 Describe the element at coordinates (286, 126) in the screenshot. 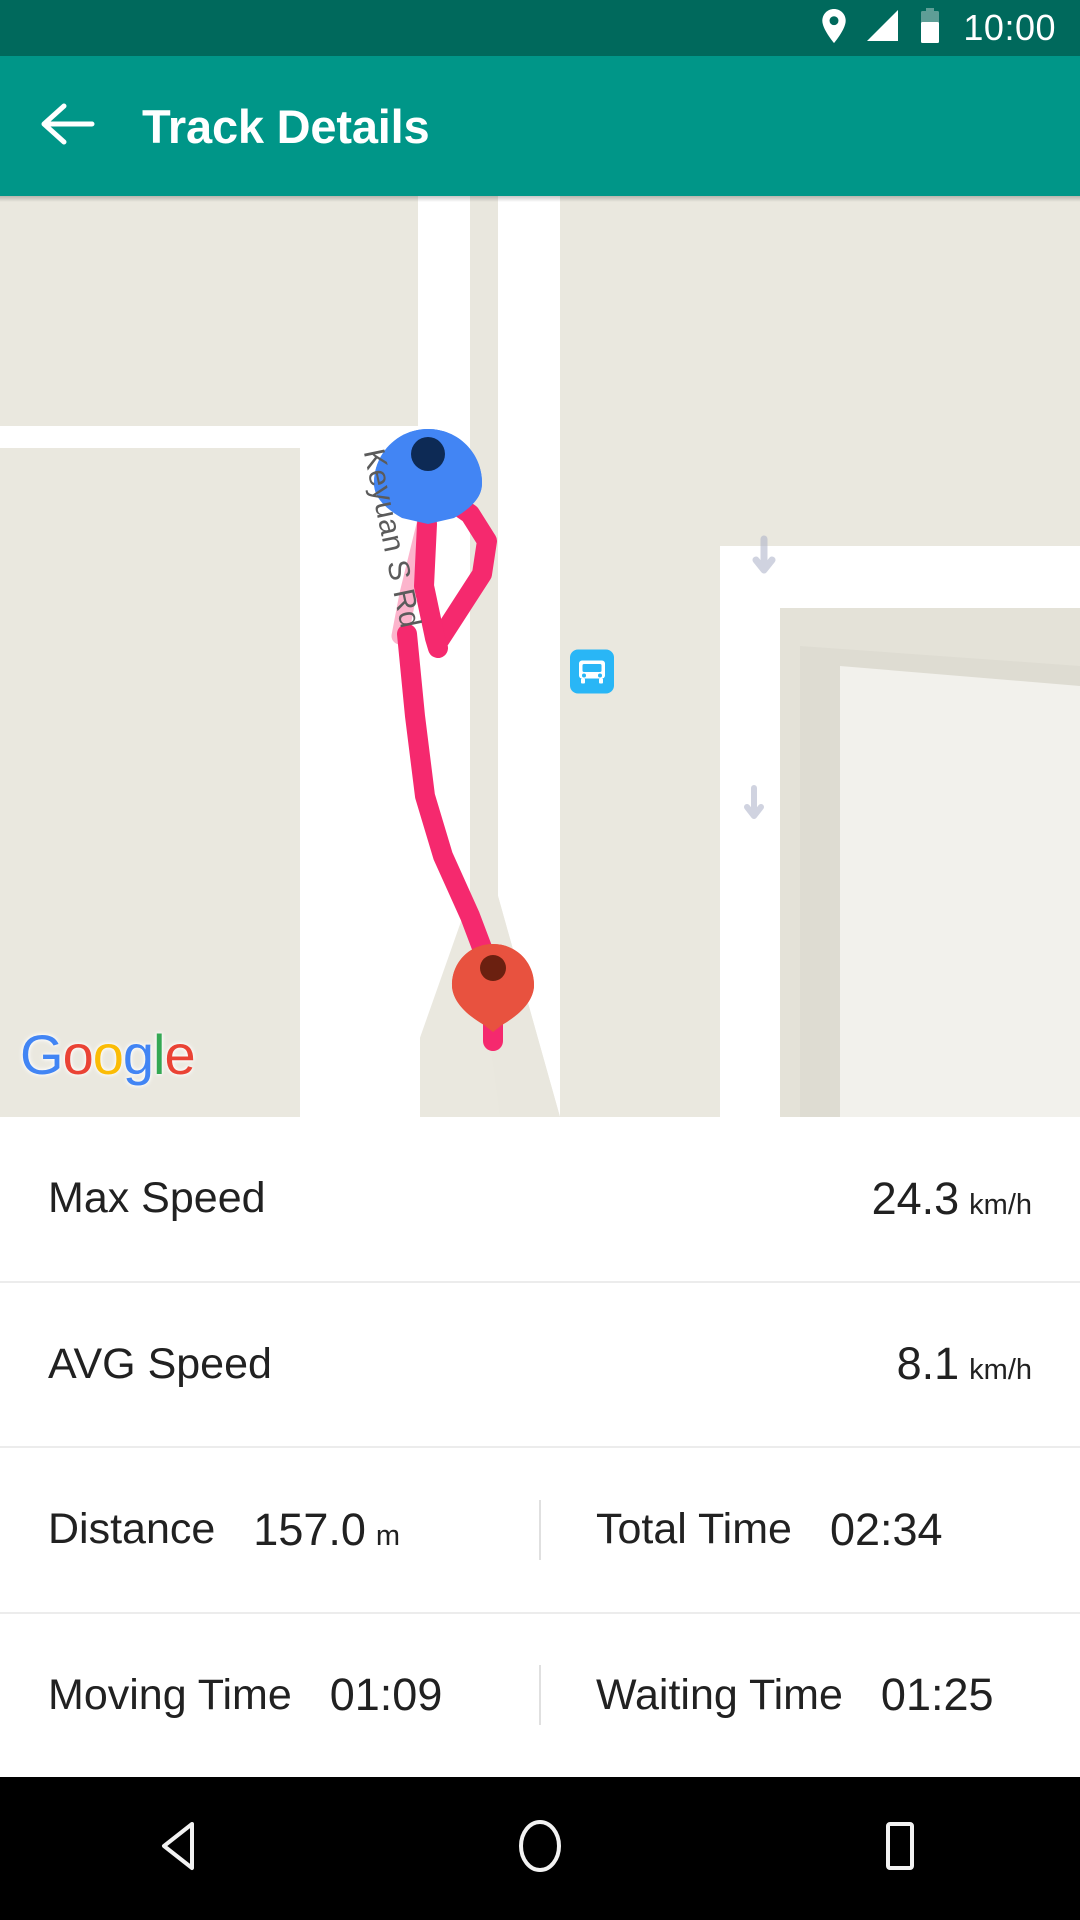

I see `page-title: Track Details` at that location.